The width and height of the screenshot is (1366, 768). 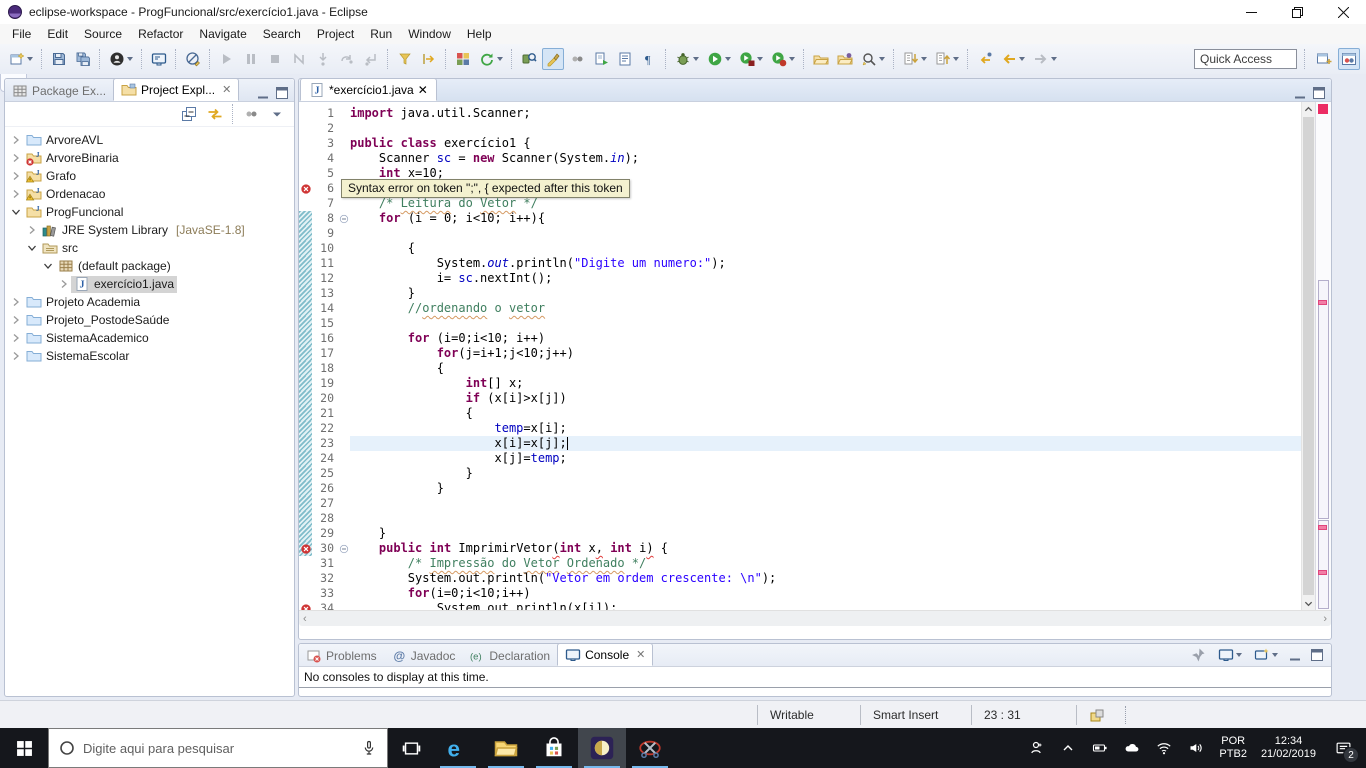 I want to click on code-line-9: 9, so click(x=800, y=233).